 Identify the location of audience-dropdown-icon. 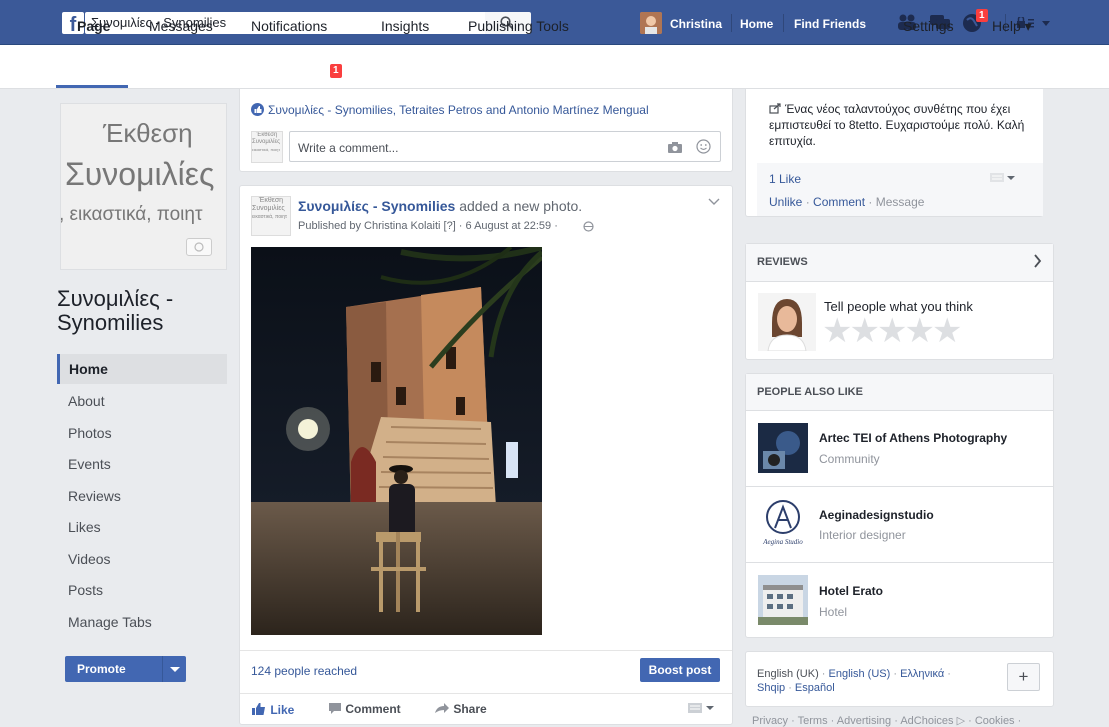
(701, 708).